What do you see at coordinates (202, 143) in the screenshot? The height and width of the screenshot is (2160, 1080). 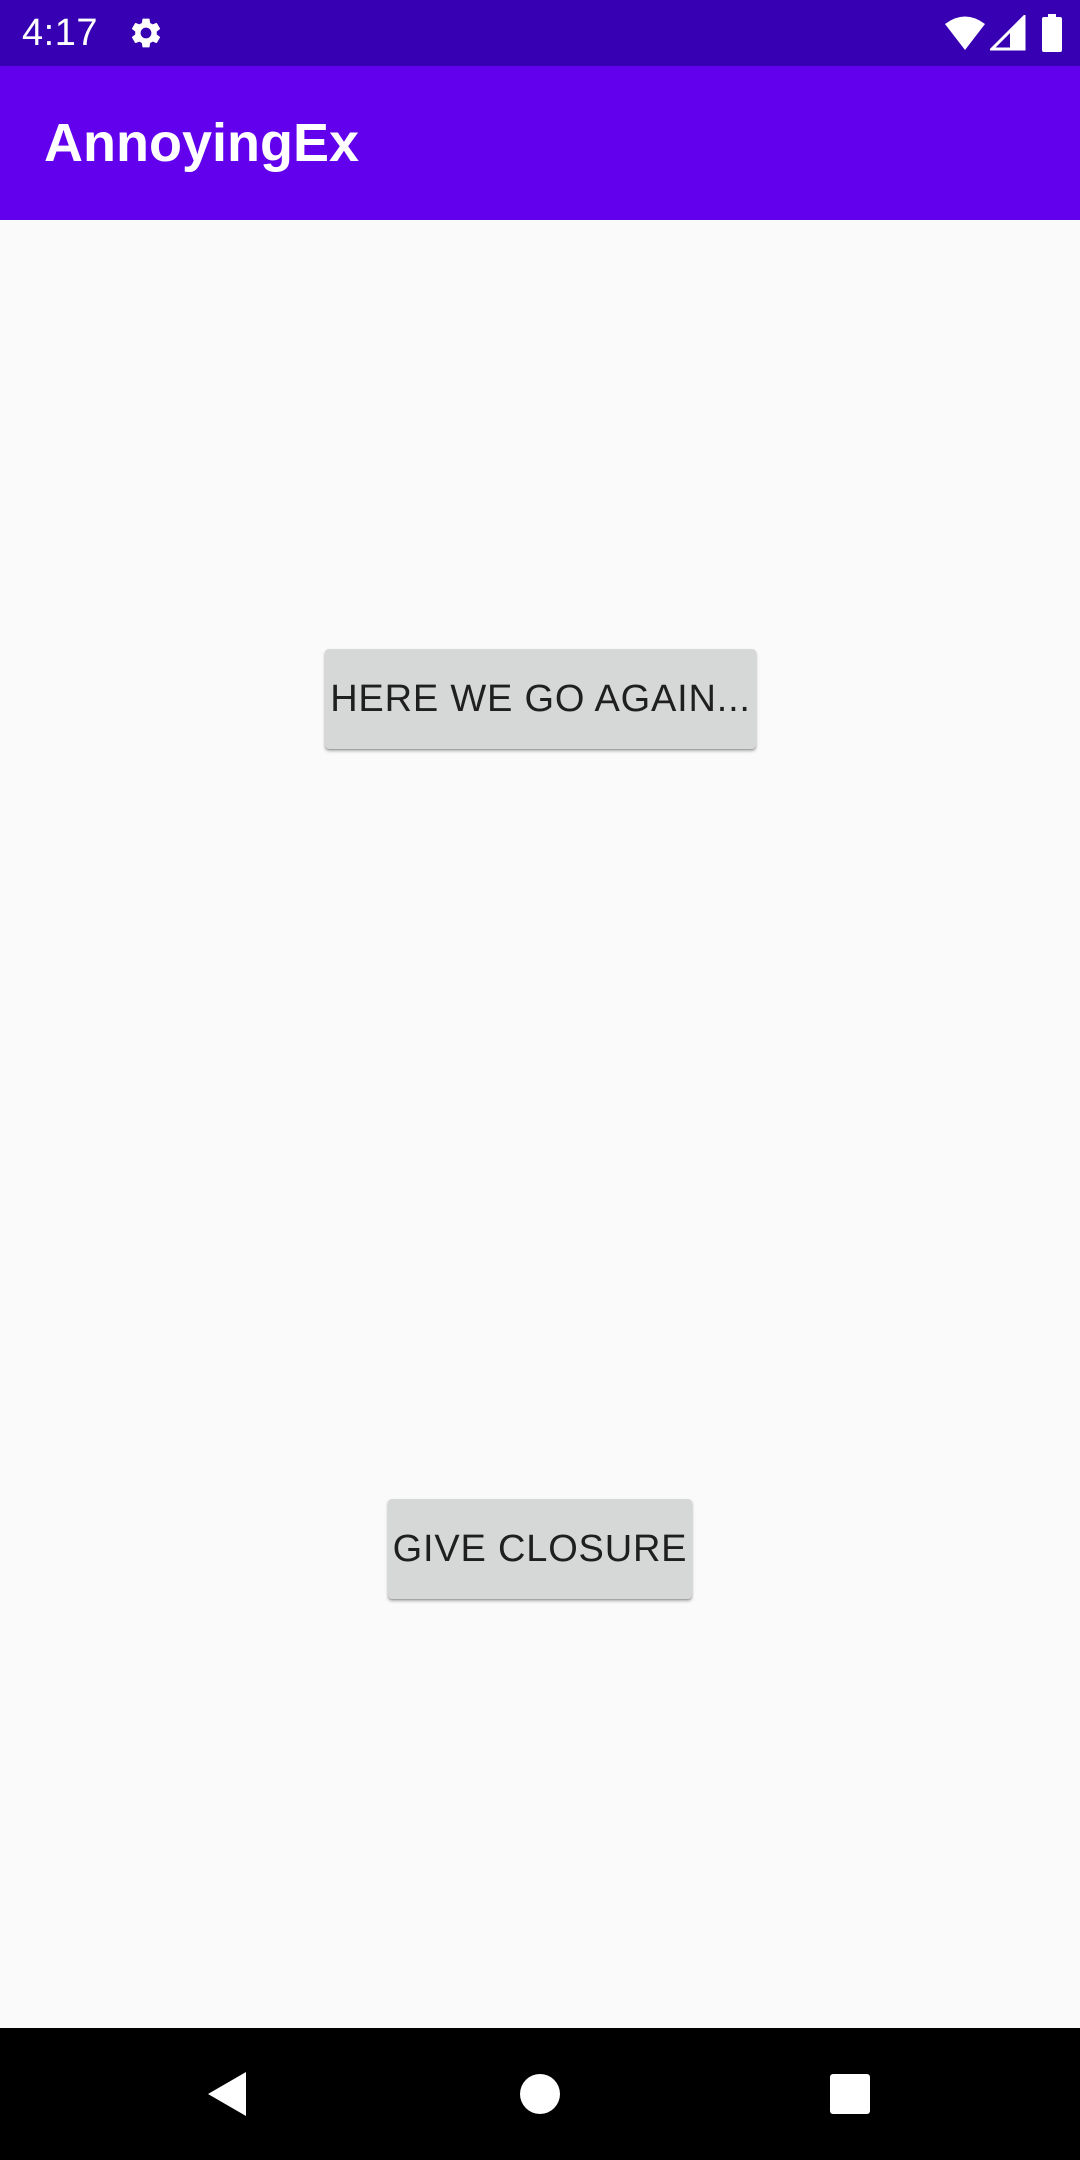 I see `app-title: AnnoyingEx` at bounding box center [202, 143].